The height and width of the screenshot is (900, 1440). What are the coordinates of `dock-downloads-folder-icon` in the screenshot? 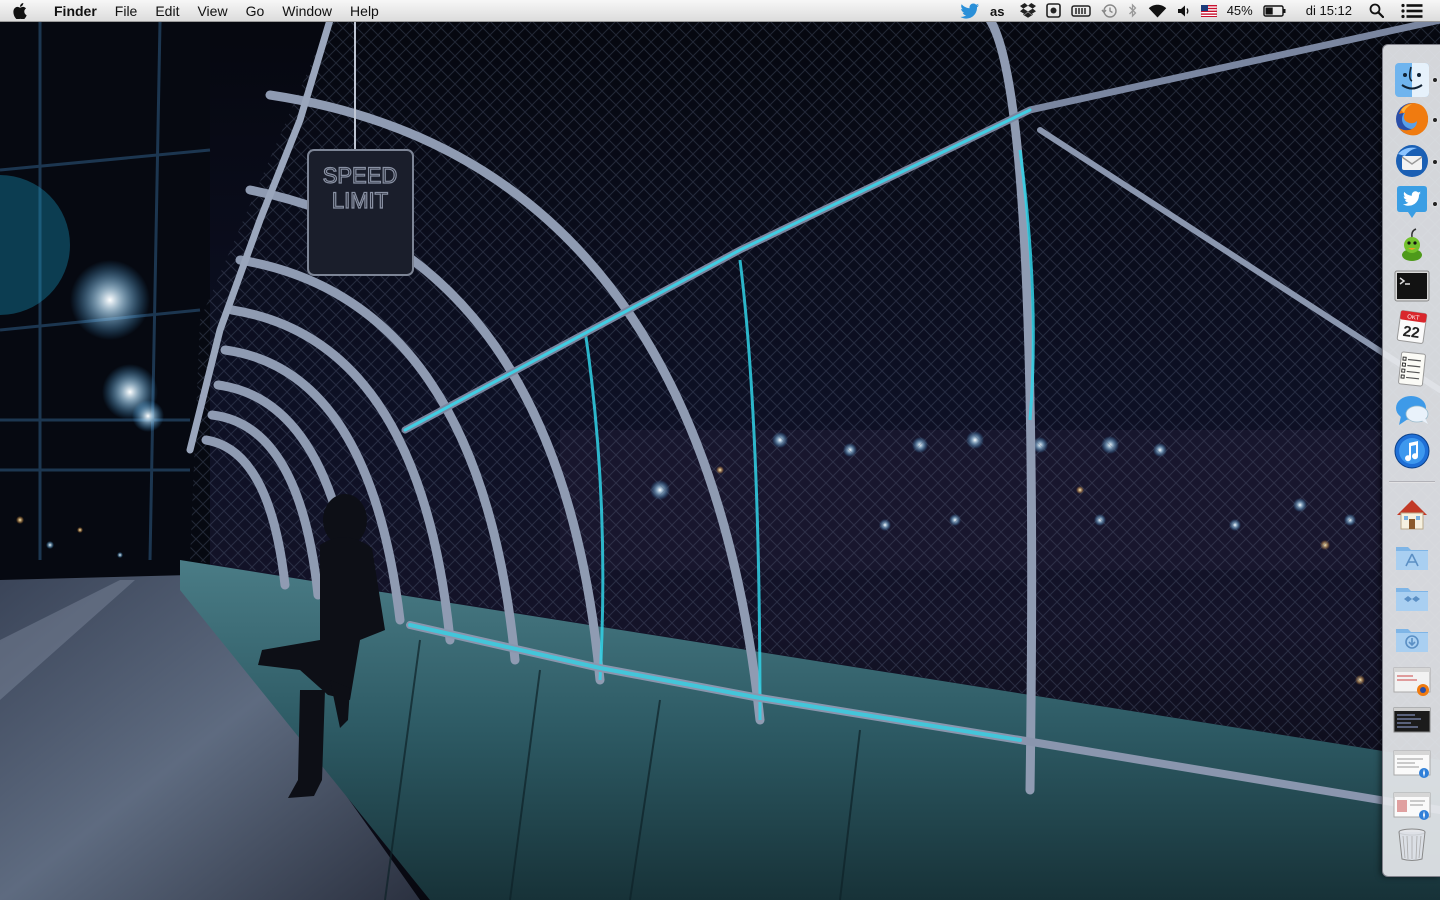 It's located at (1412, 638).